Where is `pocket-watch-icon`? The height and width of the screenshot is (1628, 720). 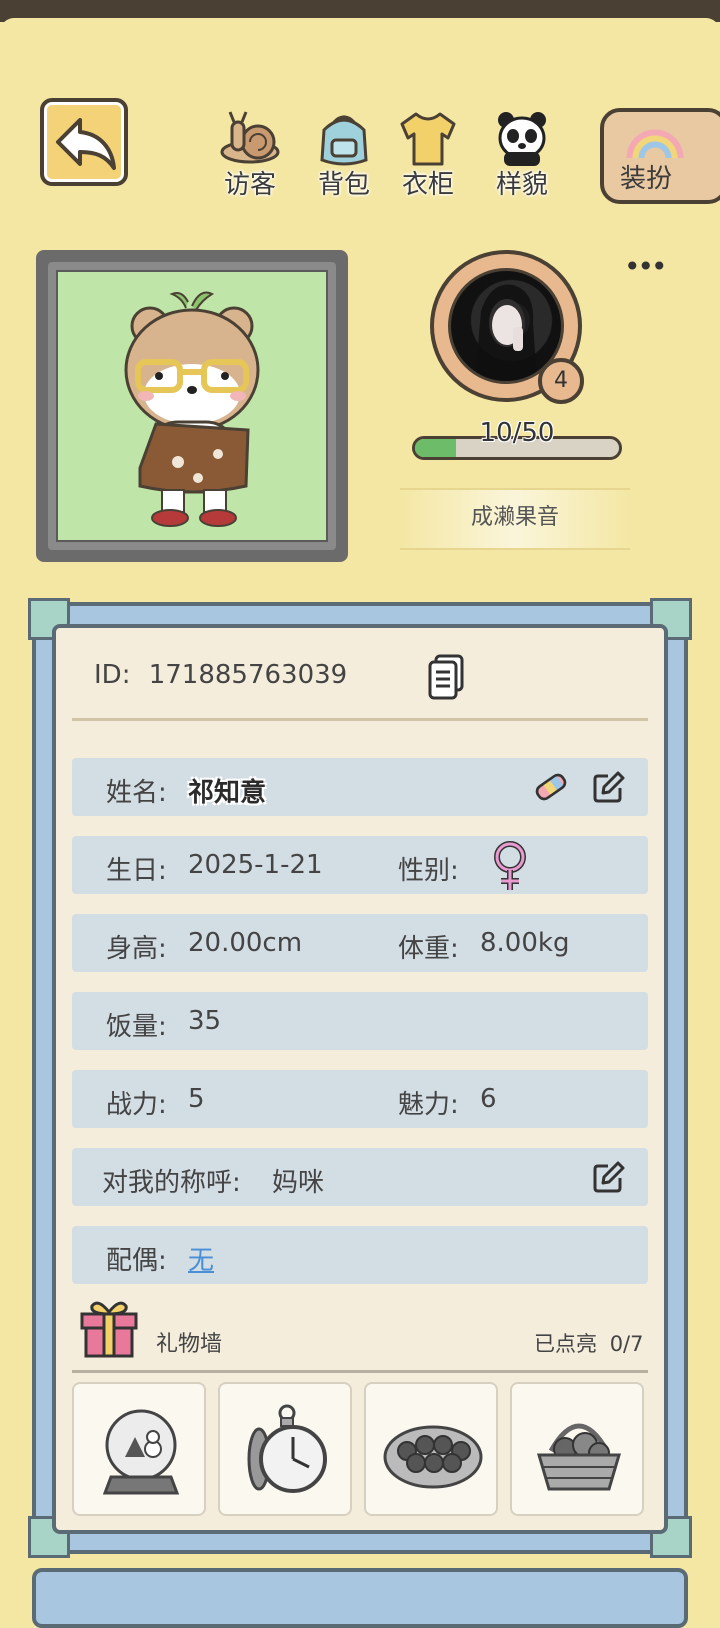
pocket-watch-icon is located at coordinates (287, 1448).